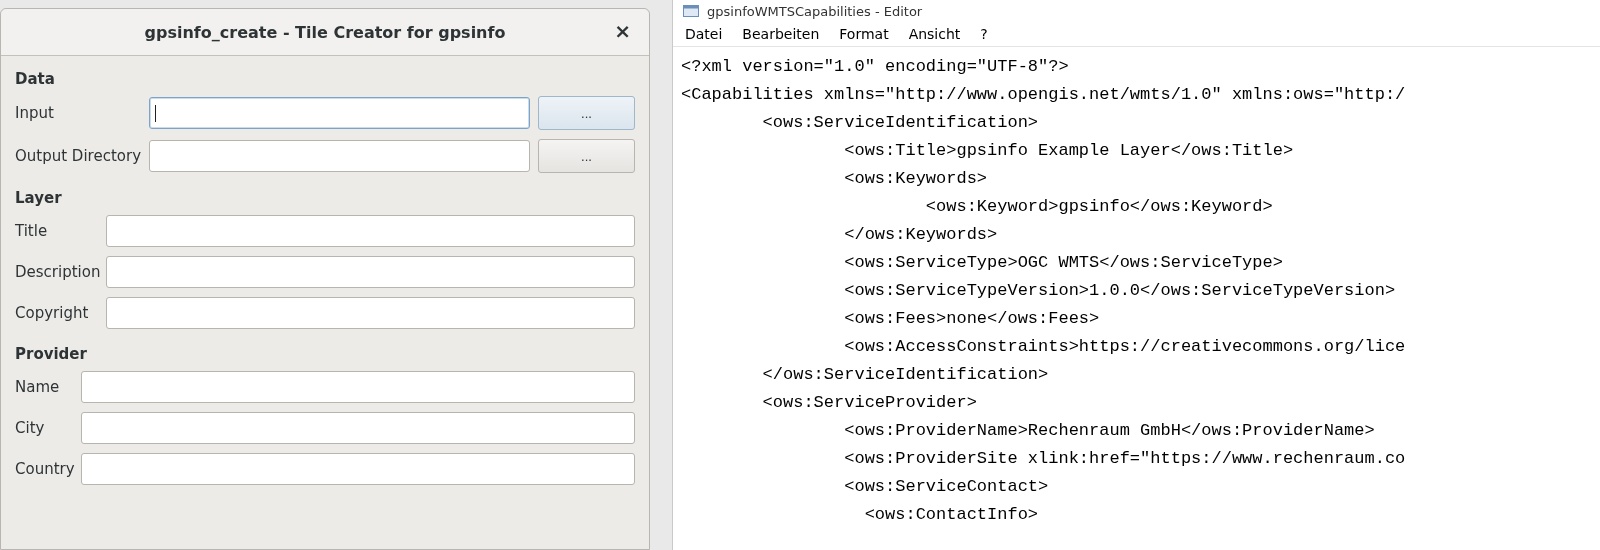  What do you see at coordinates (905, 375) in the screenshot?
I see `code-line: </ows:ServiceIdentification>` at bounding box center [905, 375].